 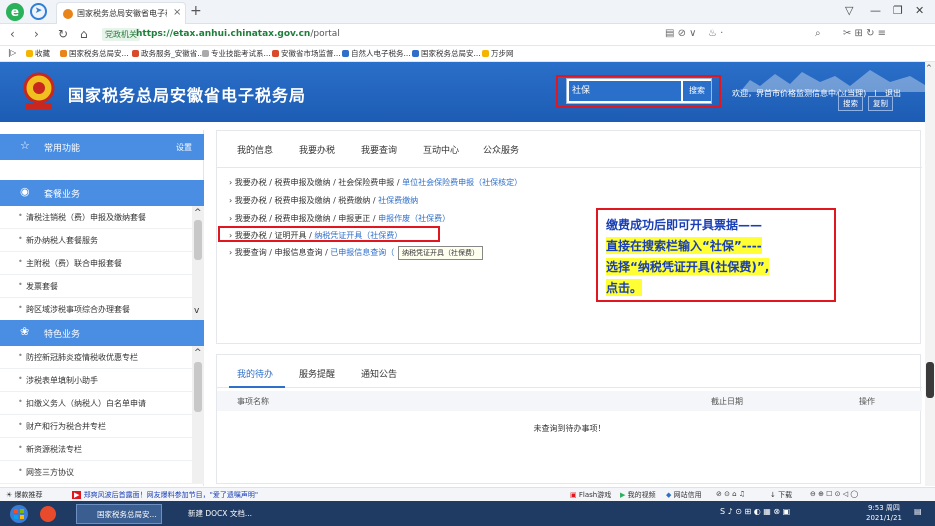 I want to click on close-tab-icon: ×, so click(x=177, y=12).